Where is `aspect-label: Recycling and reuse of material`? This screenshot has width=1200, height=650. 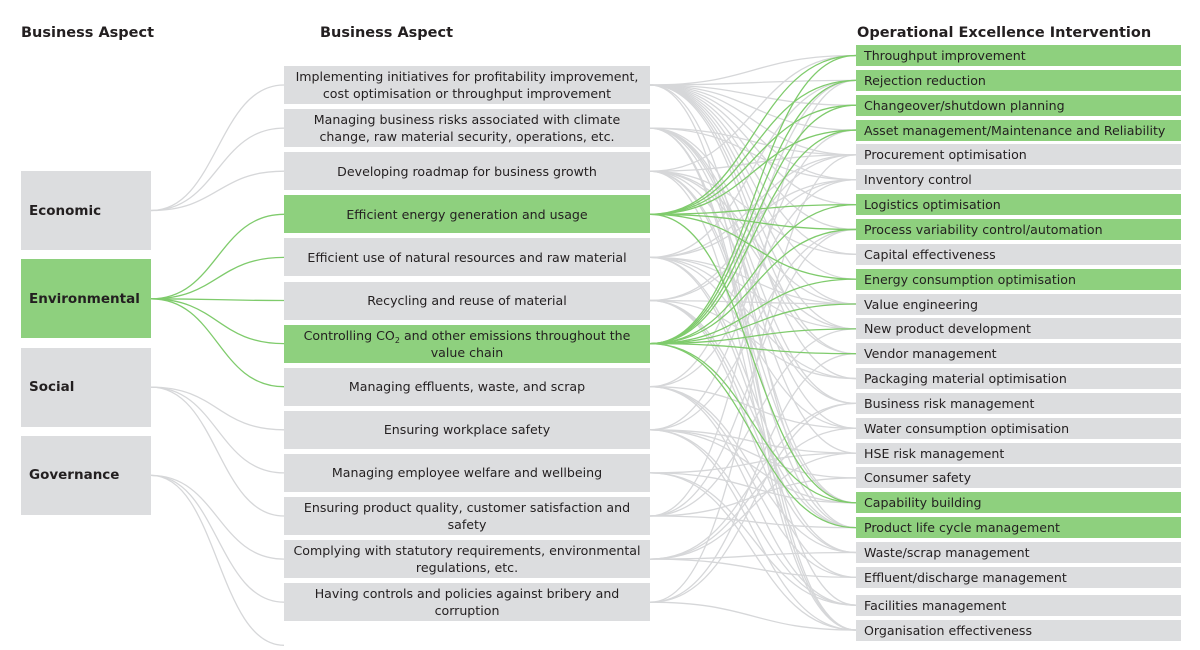 aspect-label: Recycling and reuse of material is located at coordinates (467, 300).